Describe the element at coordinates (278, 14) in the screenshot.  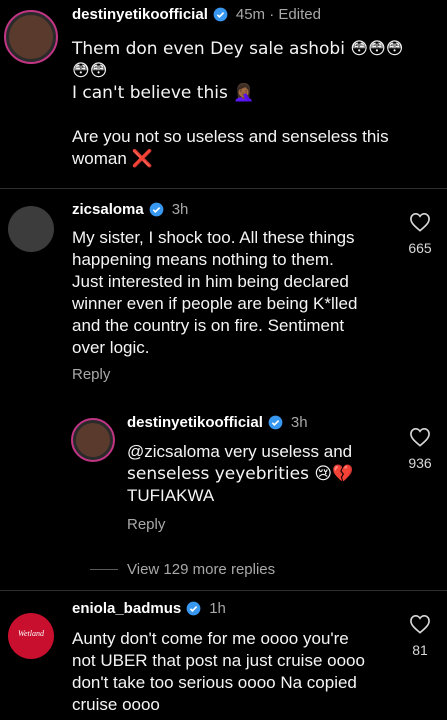
I see `timestamp: 45m · Edited` at that location.